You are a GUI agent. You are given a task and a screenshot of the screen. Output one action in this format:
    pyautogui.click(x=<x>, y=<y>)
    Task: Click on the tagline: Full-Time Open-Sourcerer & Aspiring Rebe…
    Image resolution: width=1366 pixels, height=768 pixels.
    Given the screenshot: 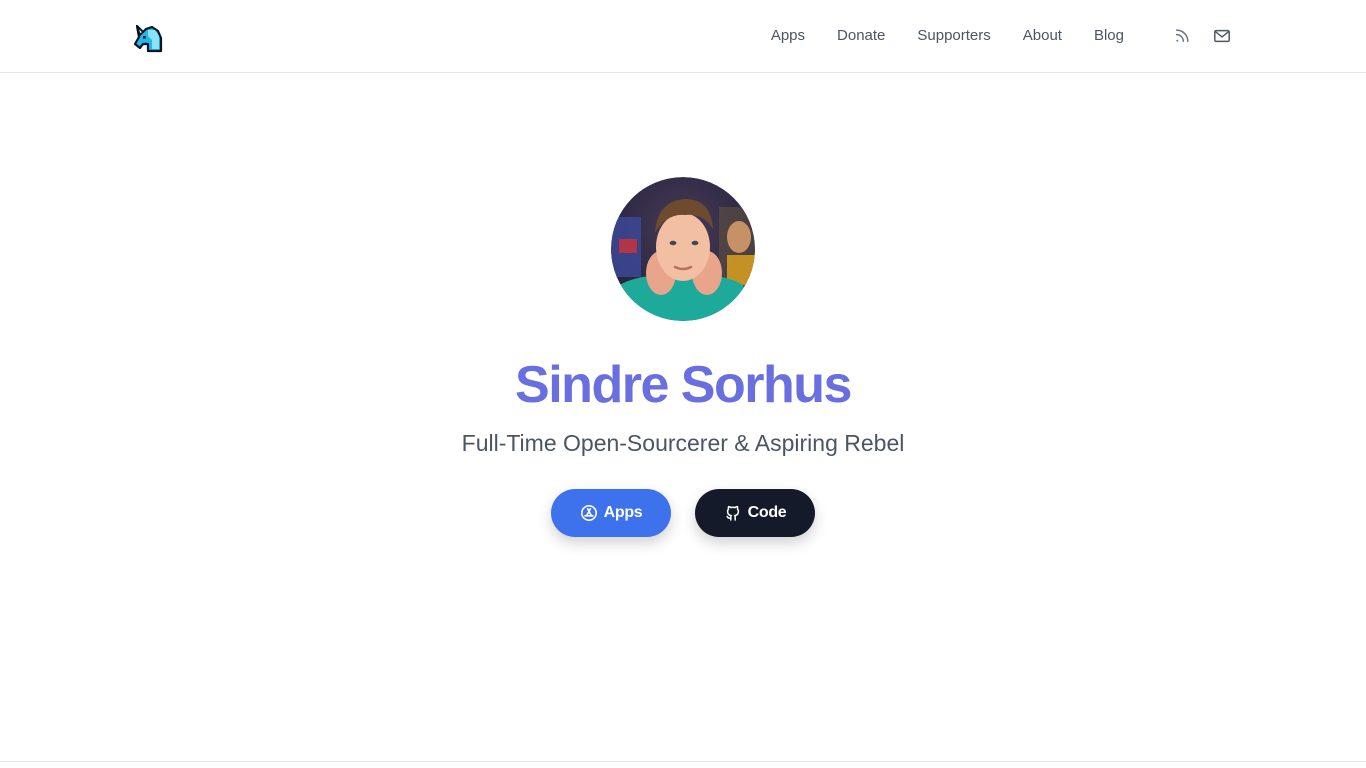 What is the action you would take?
    pyautogui.click(x=683, y=443)
    